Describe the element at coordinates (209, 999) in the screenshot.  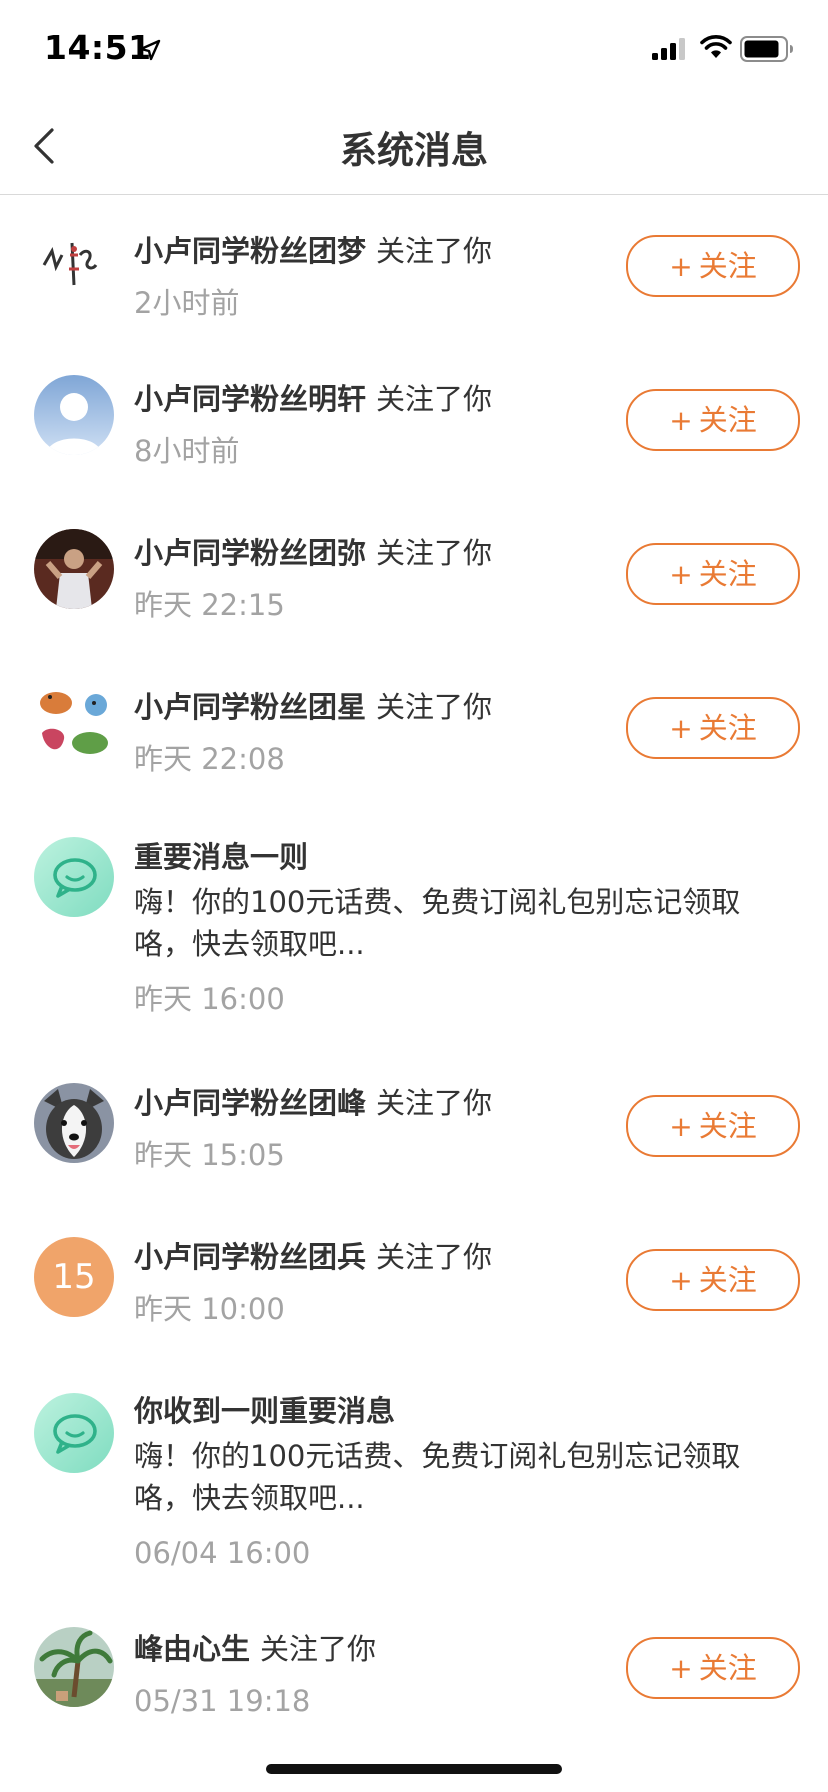
I see `timestamp: 昨天 16:00` at that location.